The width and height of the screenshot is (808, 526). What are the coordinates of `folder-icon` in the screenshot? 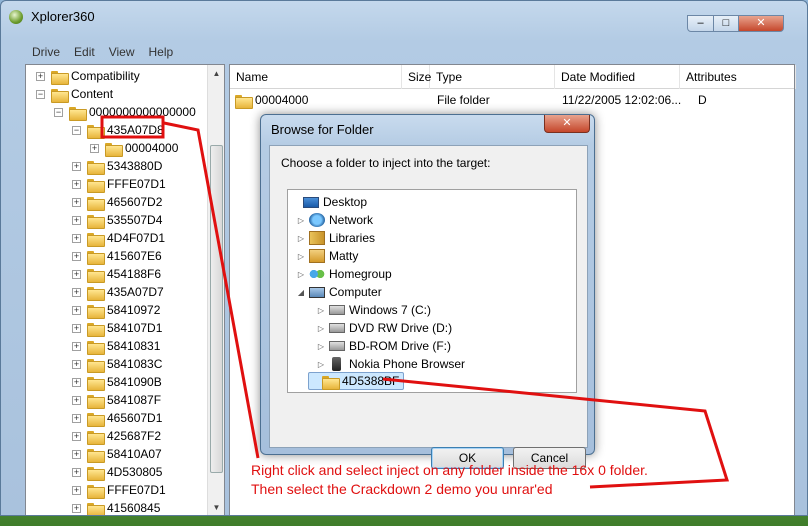 It's located at (60, 95).